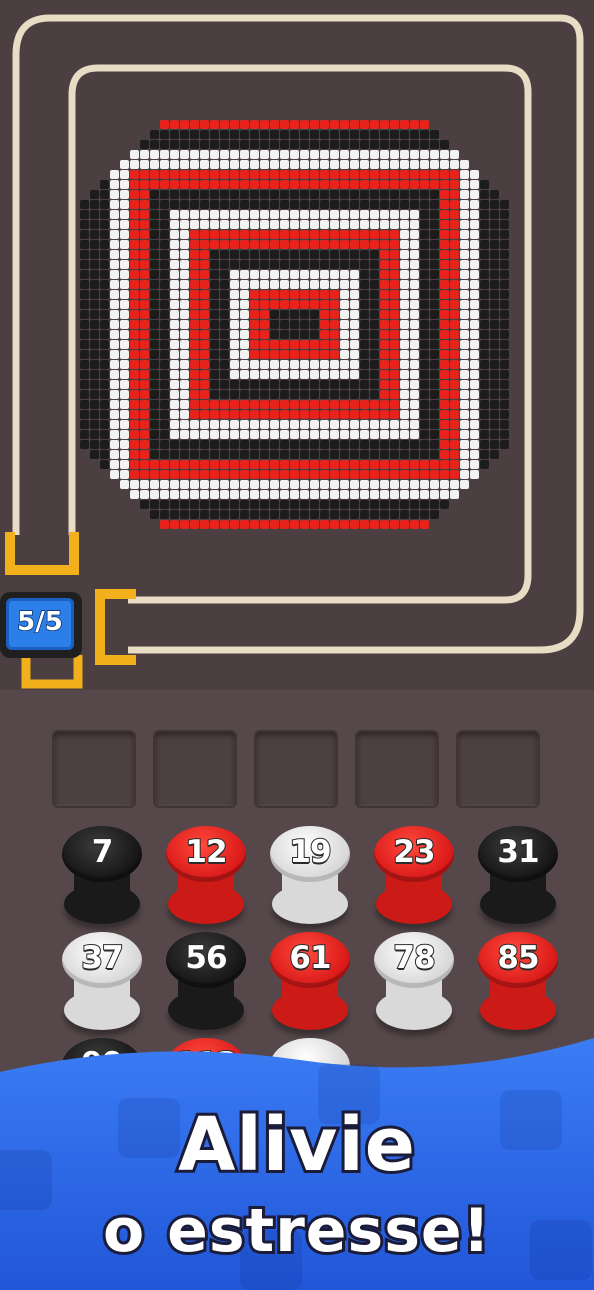 The height and width of the screenshot is (1290, 594). I want to click on spool-black: 31, so click(518, 880).